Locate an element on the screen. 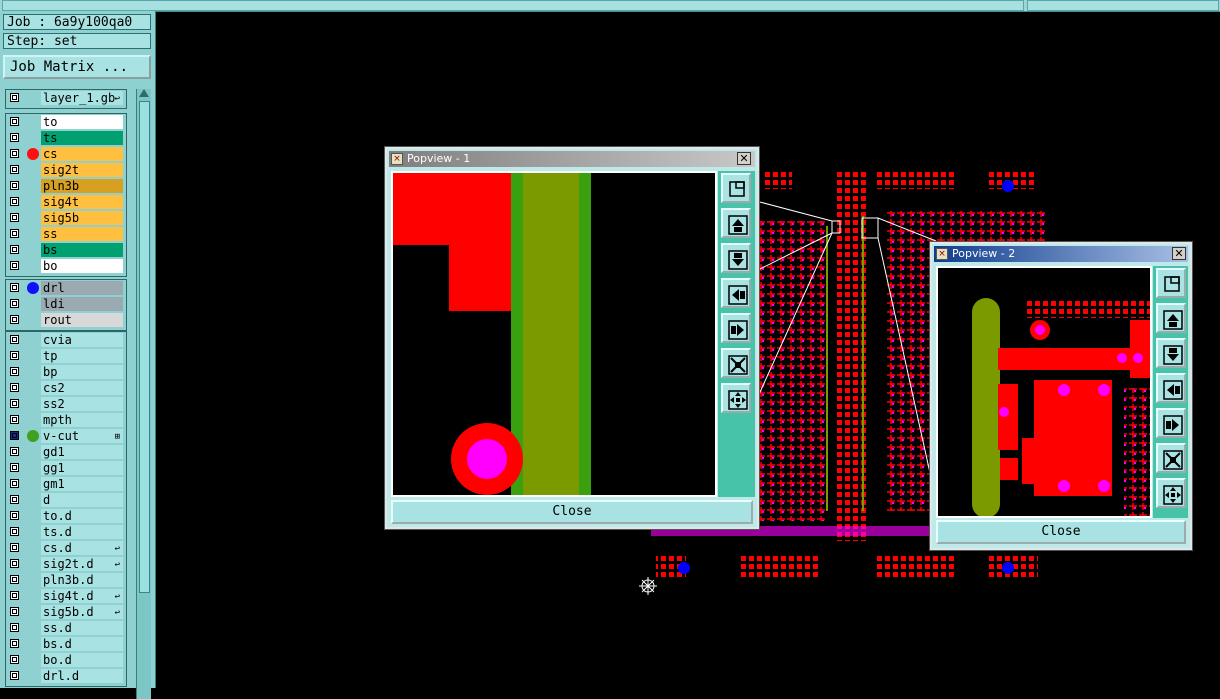 This screenshot has height=699, width=1220. layer-row-mpth: mpth is located at coordinates (66, 420).